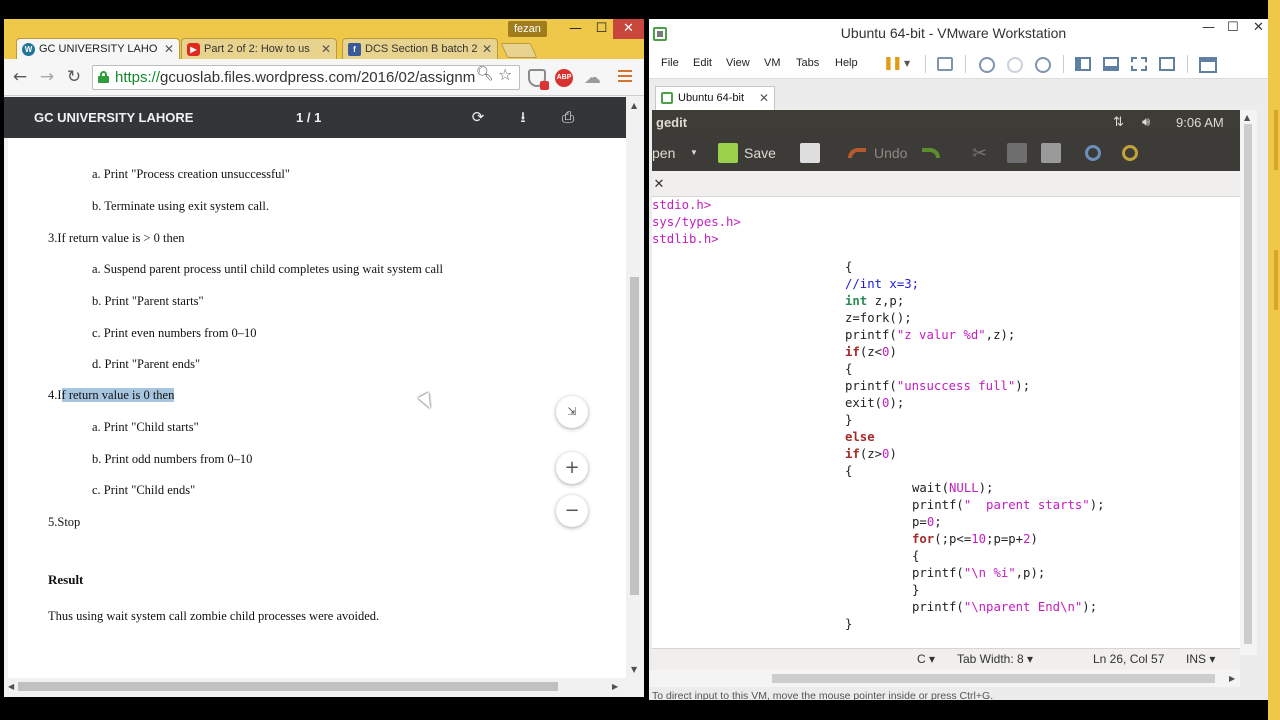 The width and height of the screenshot is (1280, 720). What do you see at coordinates (958, 95) in the screenshot?
I see `vmware-tabbar: Ubuntu 64-bit ✕` at bounding box center [958, 95].